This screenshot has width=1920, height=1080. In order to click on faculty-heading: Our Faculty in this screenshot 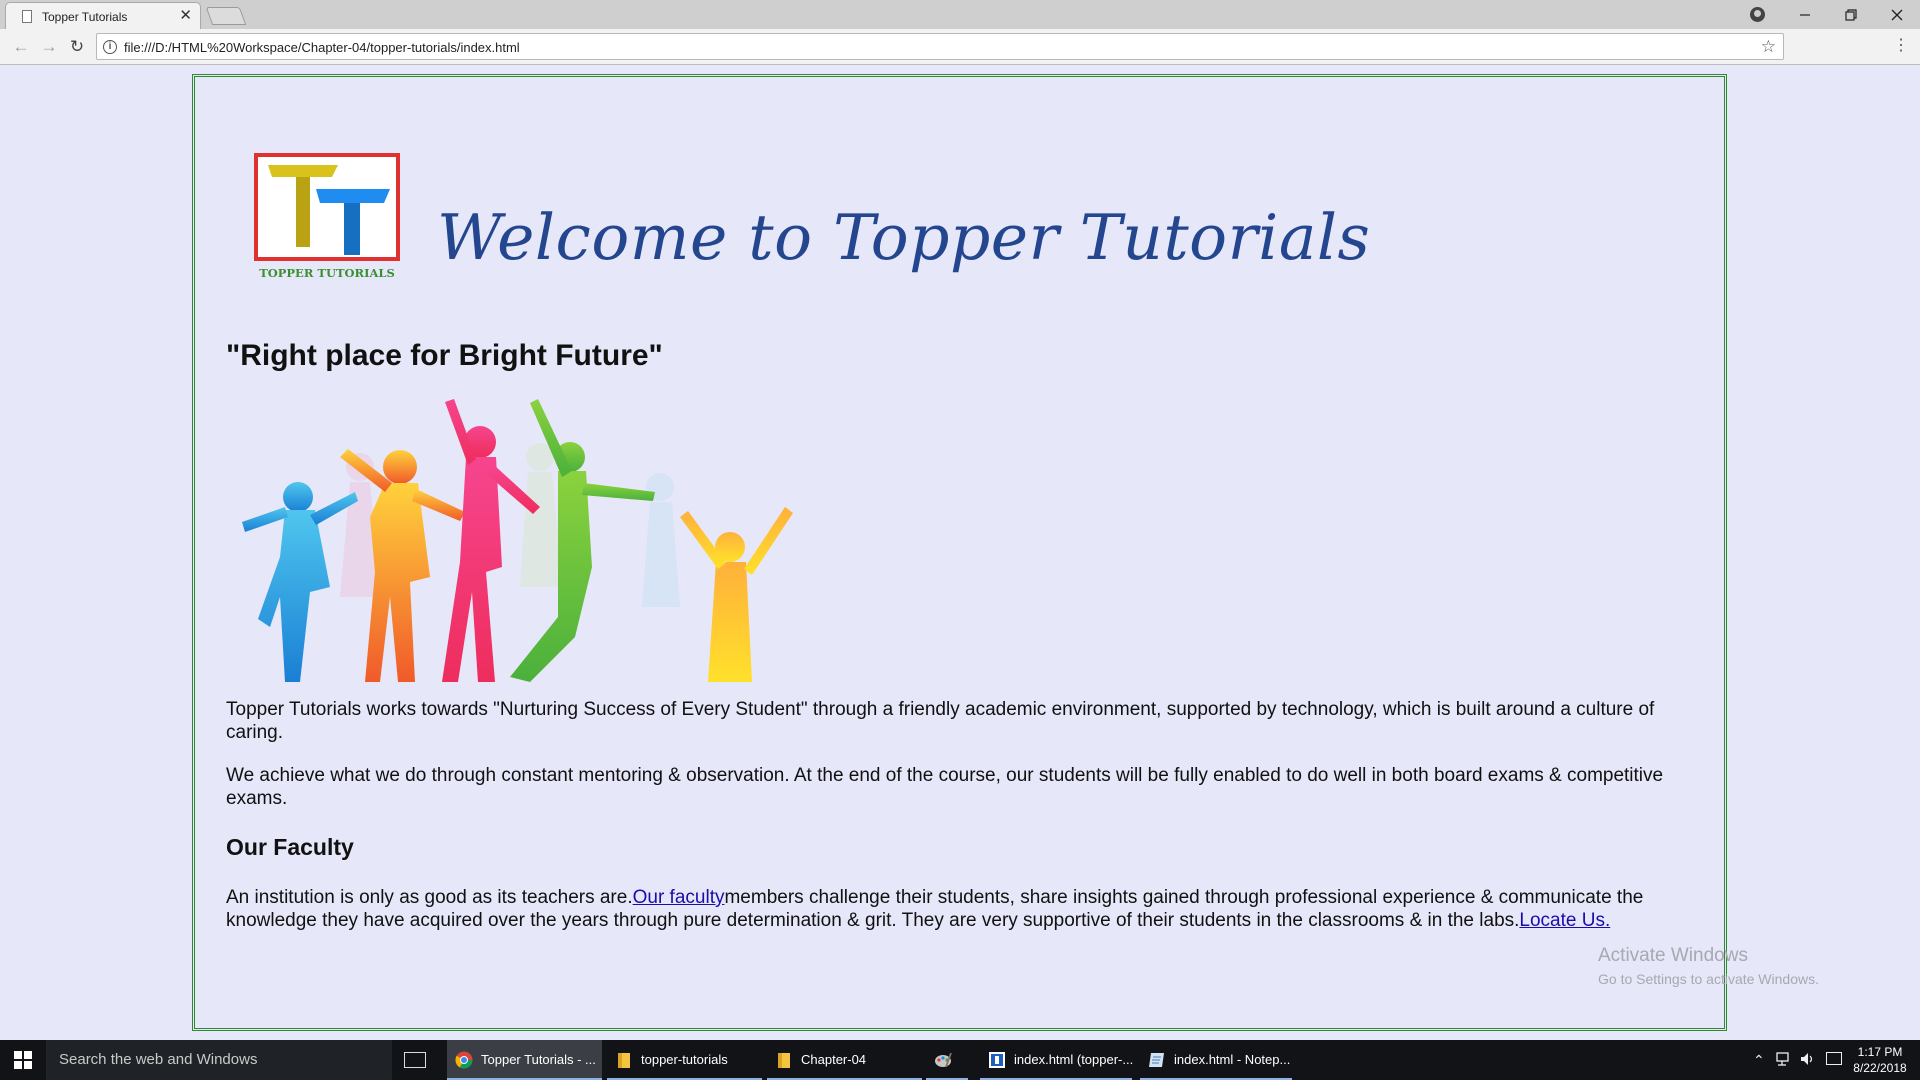, I will do `click(290, 847)`.